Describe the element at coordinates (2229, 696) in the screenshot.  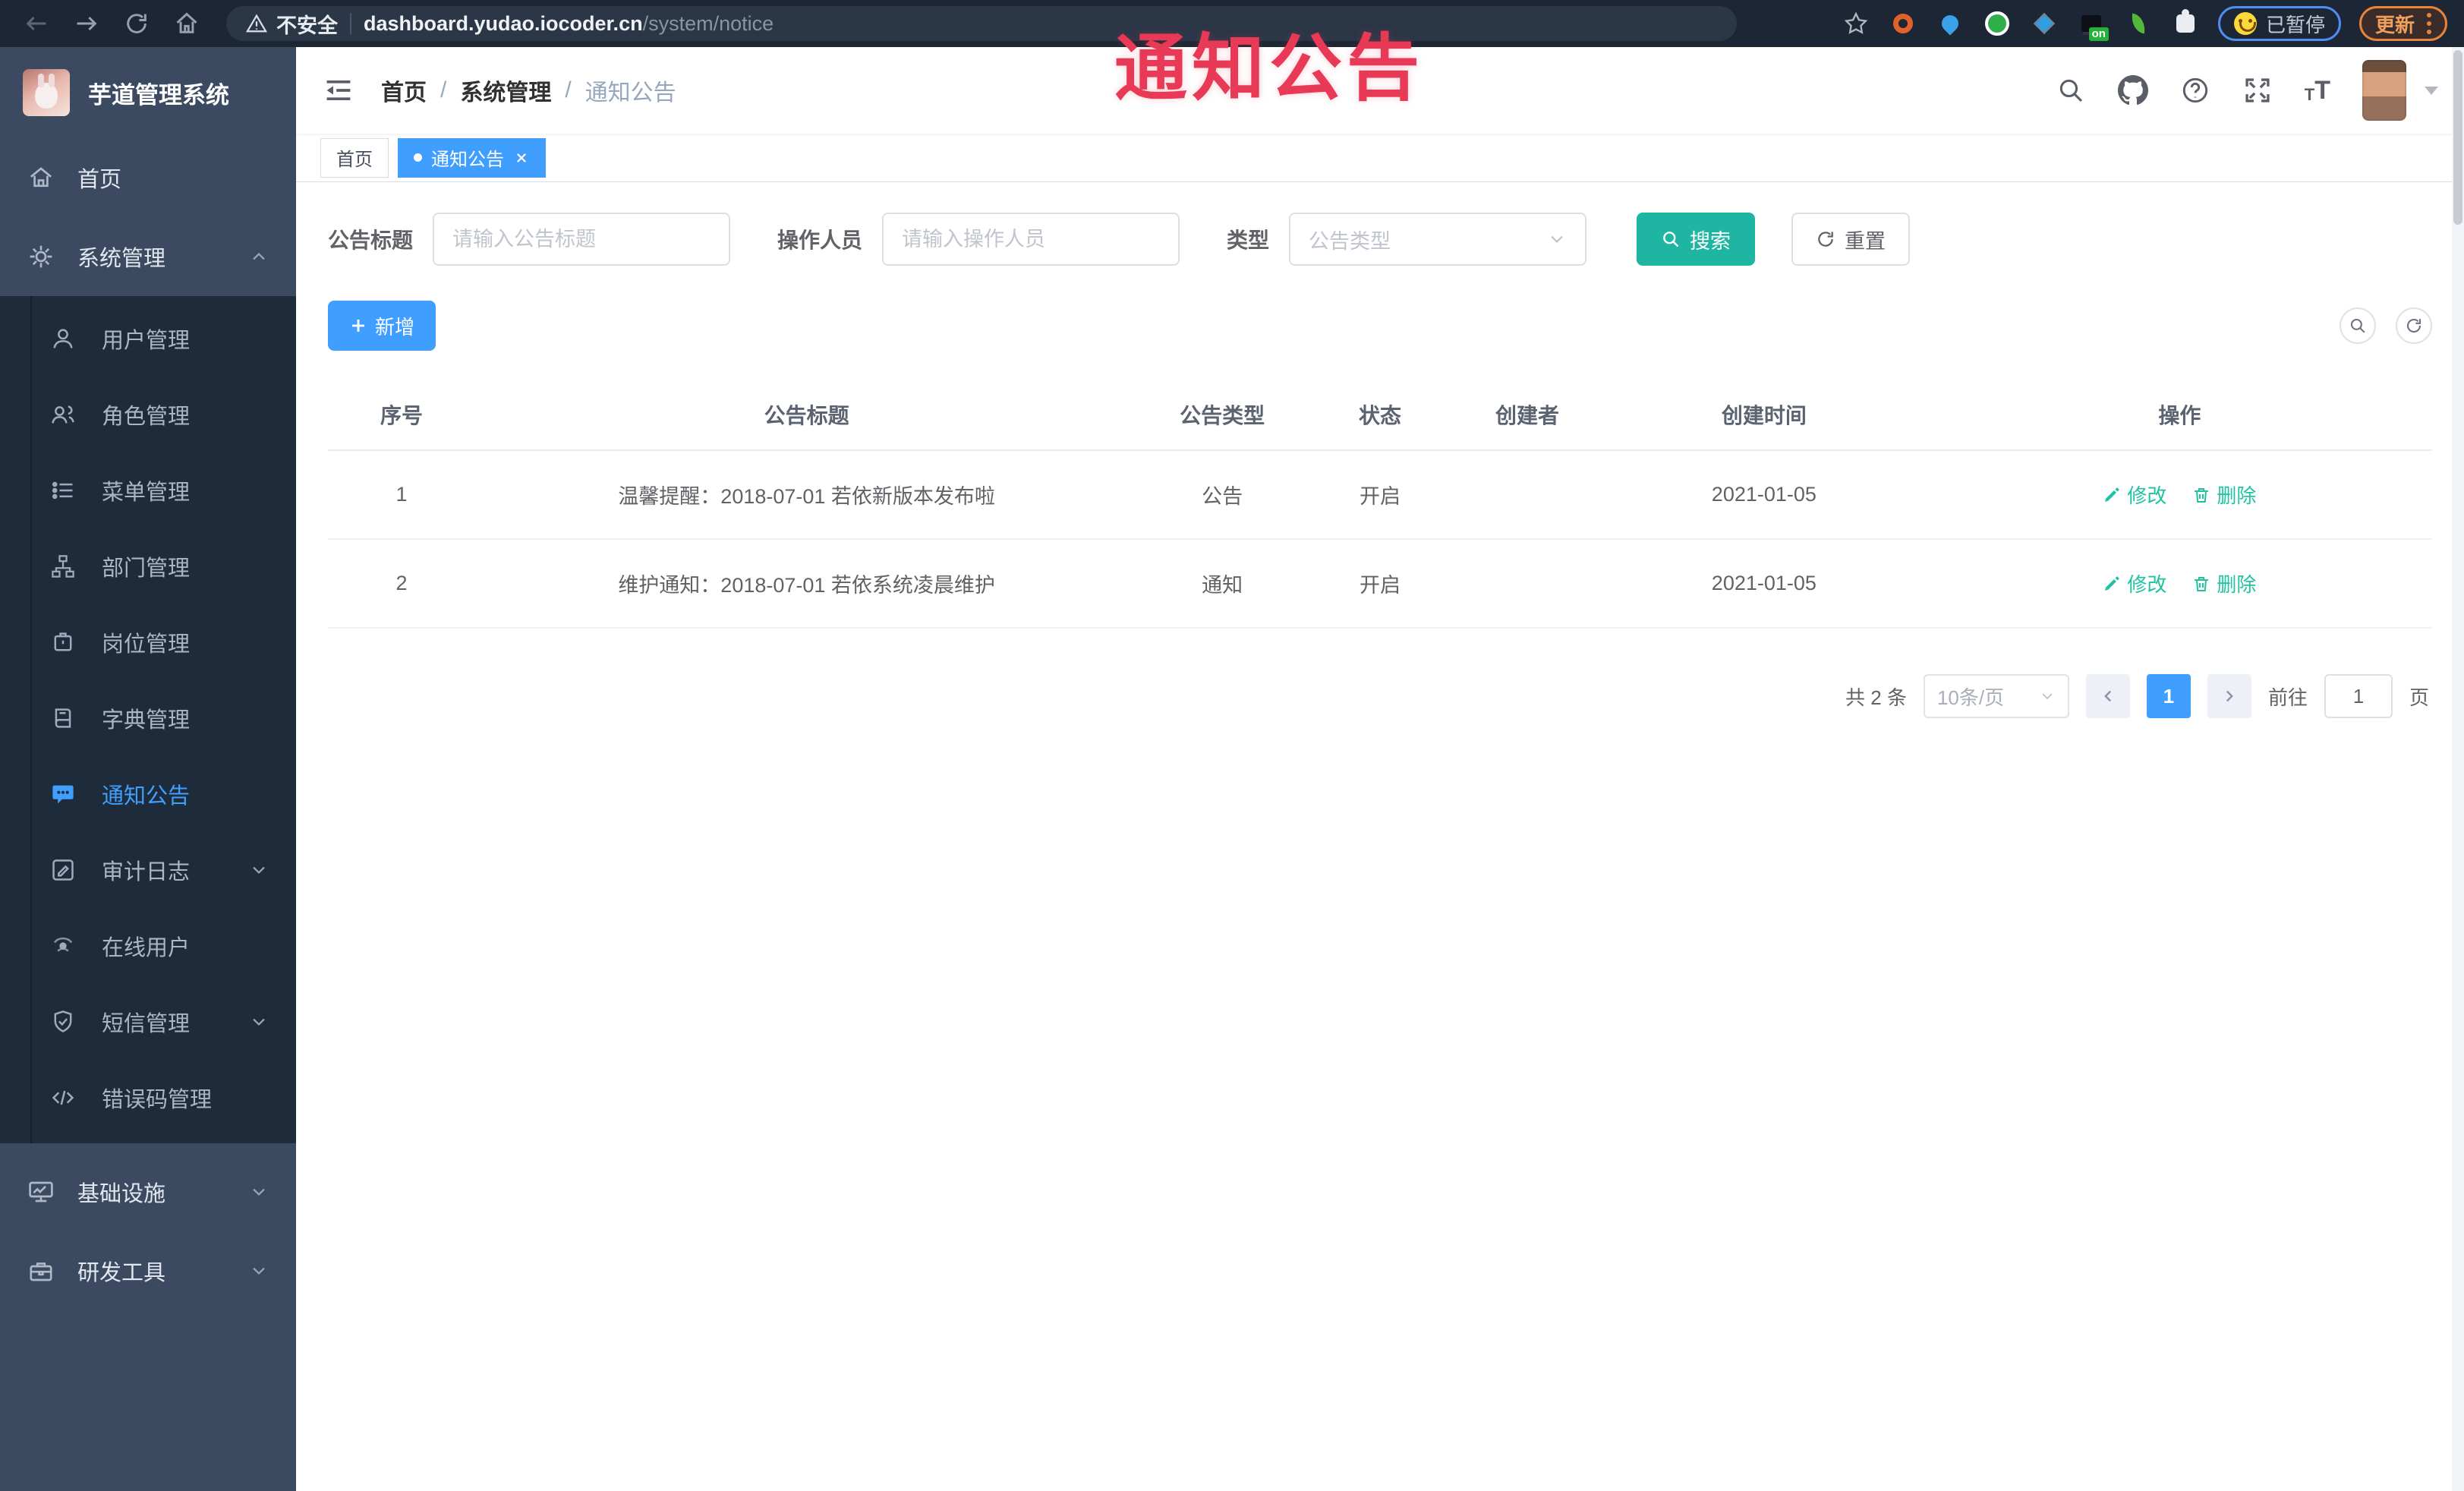
I see `next-page-button` at that location.